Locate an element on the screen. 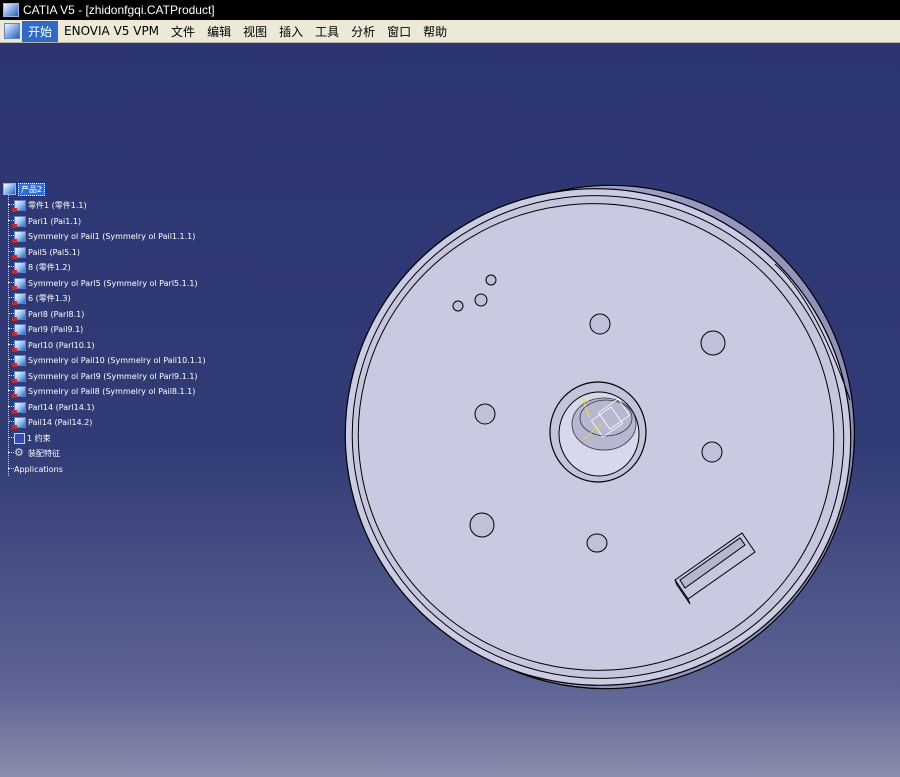 This screenshot has width=900, height=777. tree-item: Pail14 (Pail14.2) is located at coordinates (50, 422).